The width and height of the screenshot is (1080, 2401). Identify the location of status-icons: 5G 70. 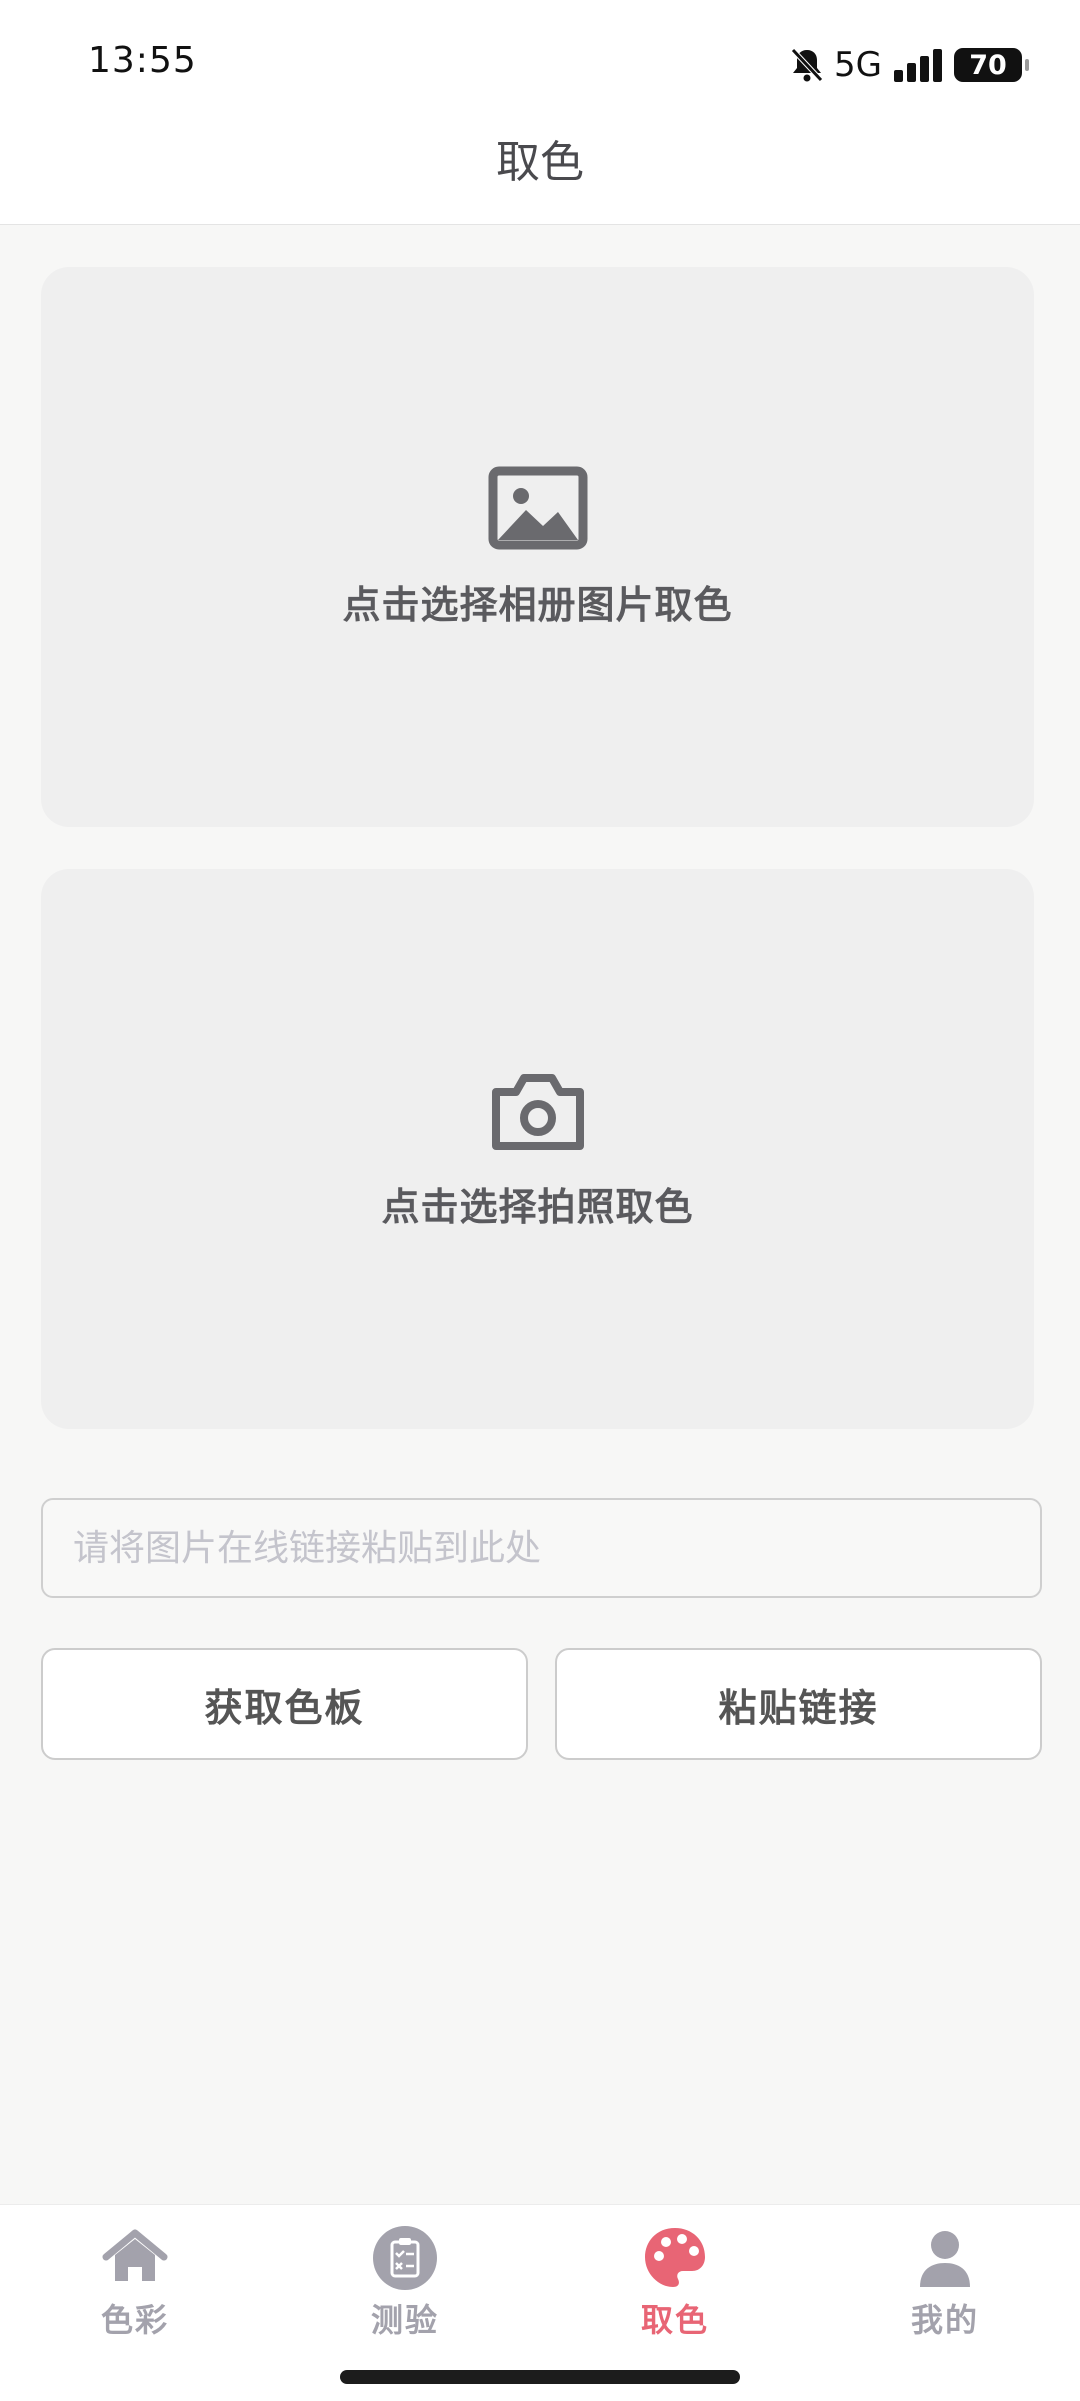
(909, 65).